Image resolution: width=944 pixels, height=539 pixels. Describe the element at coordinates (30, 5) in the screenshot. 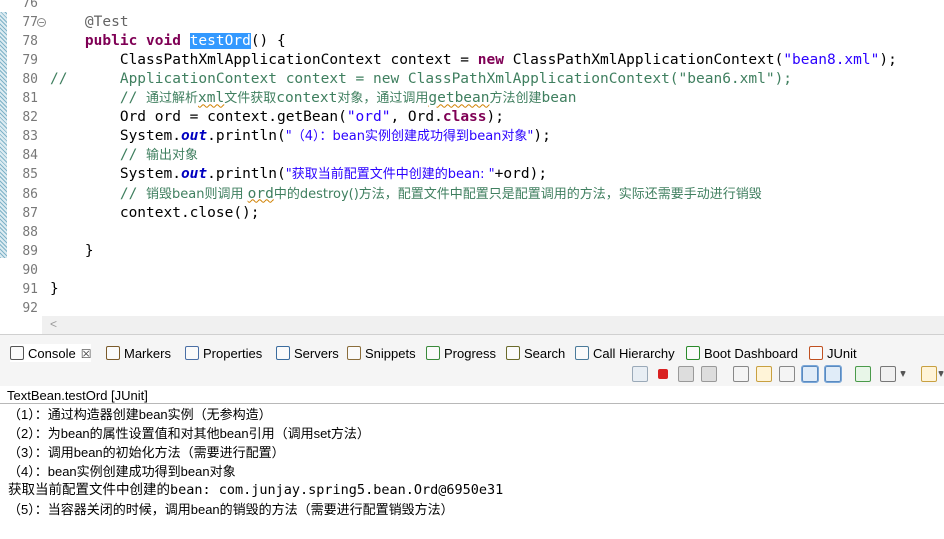

I see `line-number: 76` at that location.